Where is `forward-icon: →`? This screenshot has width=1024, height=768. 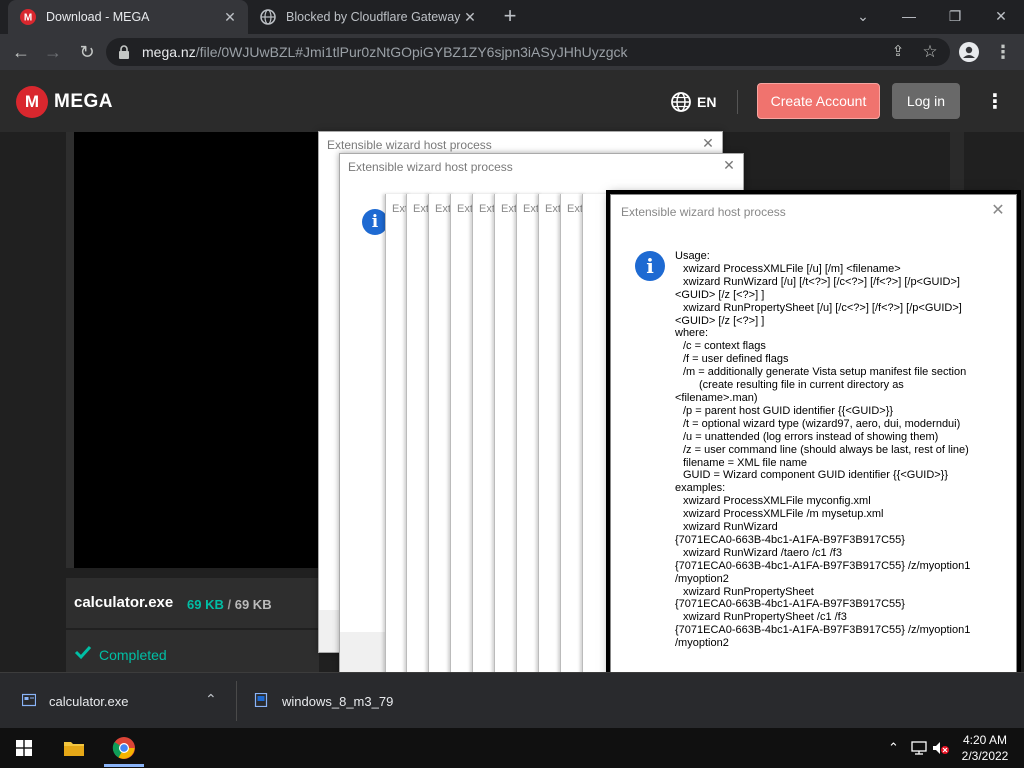 forward-icon: → is located at coordinates (53, 52).